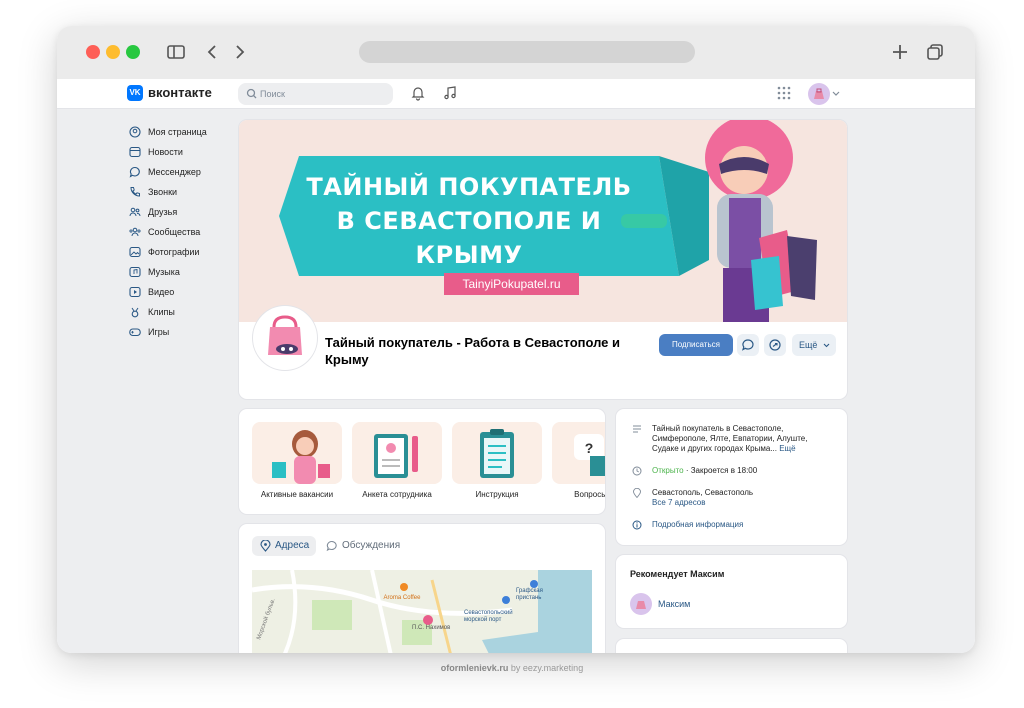 This screenshot has height=708, width=1024. I want to click on nav-label: Фотографии, so click(174, 252).